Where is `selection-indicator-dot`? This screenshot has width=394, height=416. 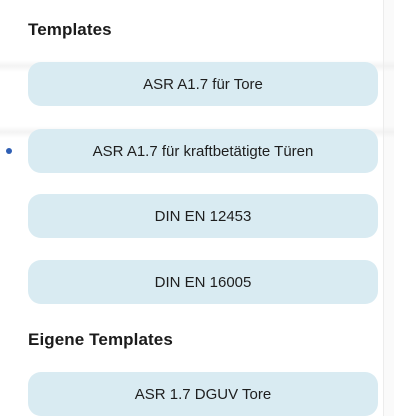 selection-indicator-dot is located at coordinates (9, 151).